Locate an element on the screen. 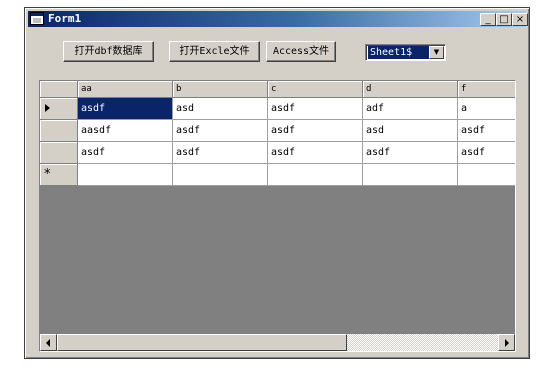 This screenshot has height=368, width=558. new-row-star-icon: * is located at coordinates (47, 174).